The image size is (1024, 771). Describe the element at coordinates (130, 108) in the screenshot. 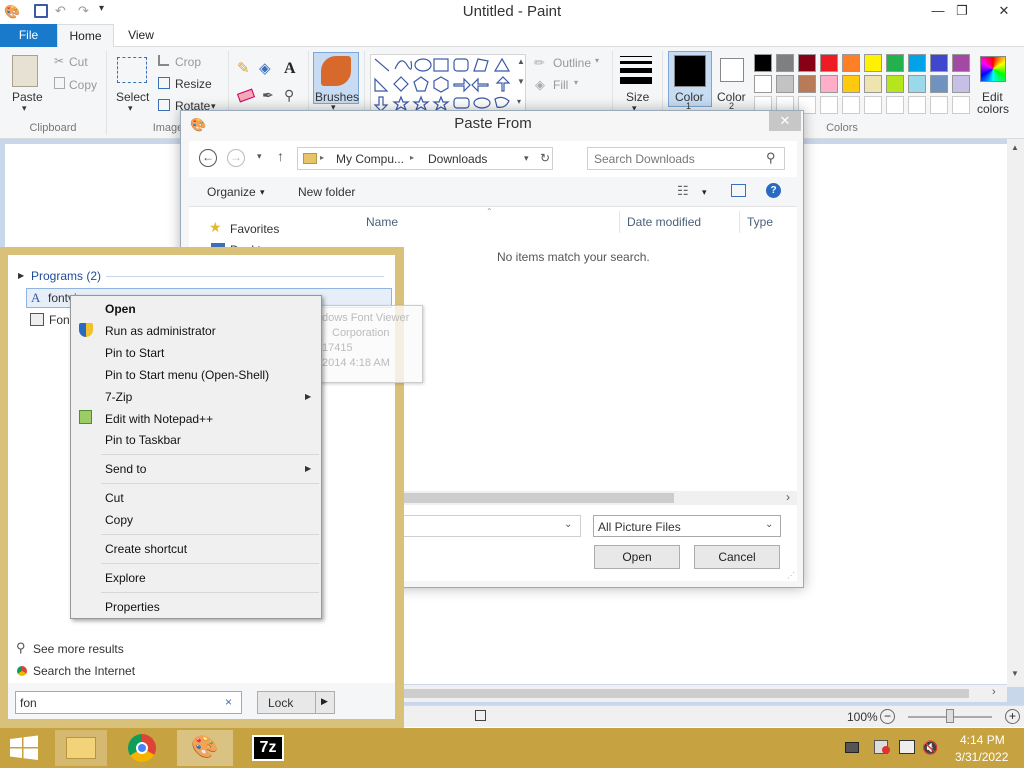

I see `select-dropdown-icon: ▾` at that location.